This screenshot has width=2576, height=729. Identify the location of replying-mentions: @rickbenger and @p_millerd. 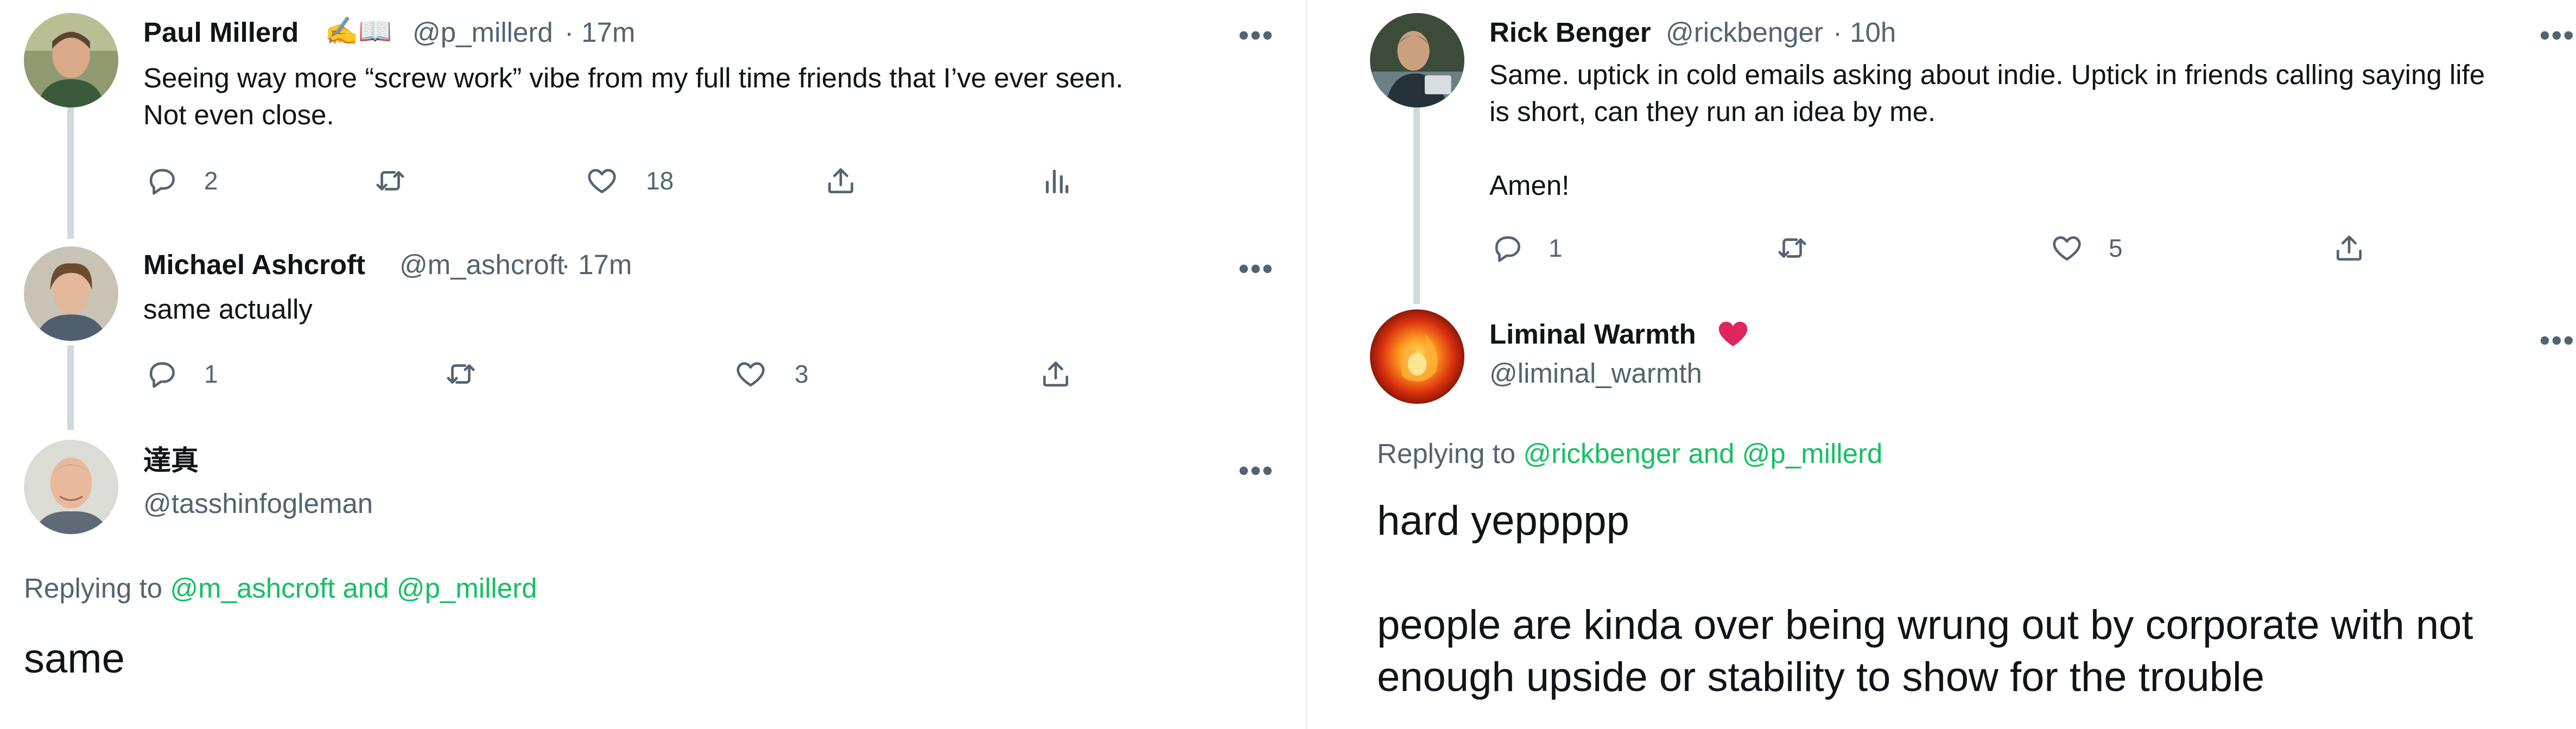
(1702, 453).